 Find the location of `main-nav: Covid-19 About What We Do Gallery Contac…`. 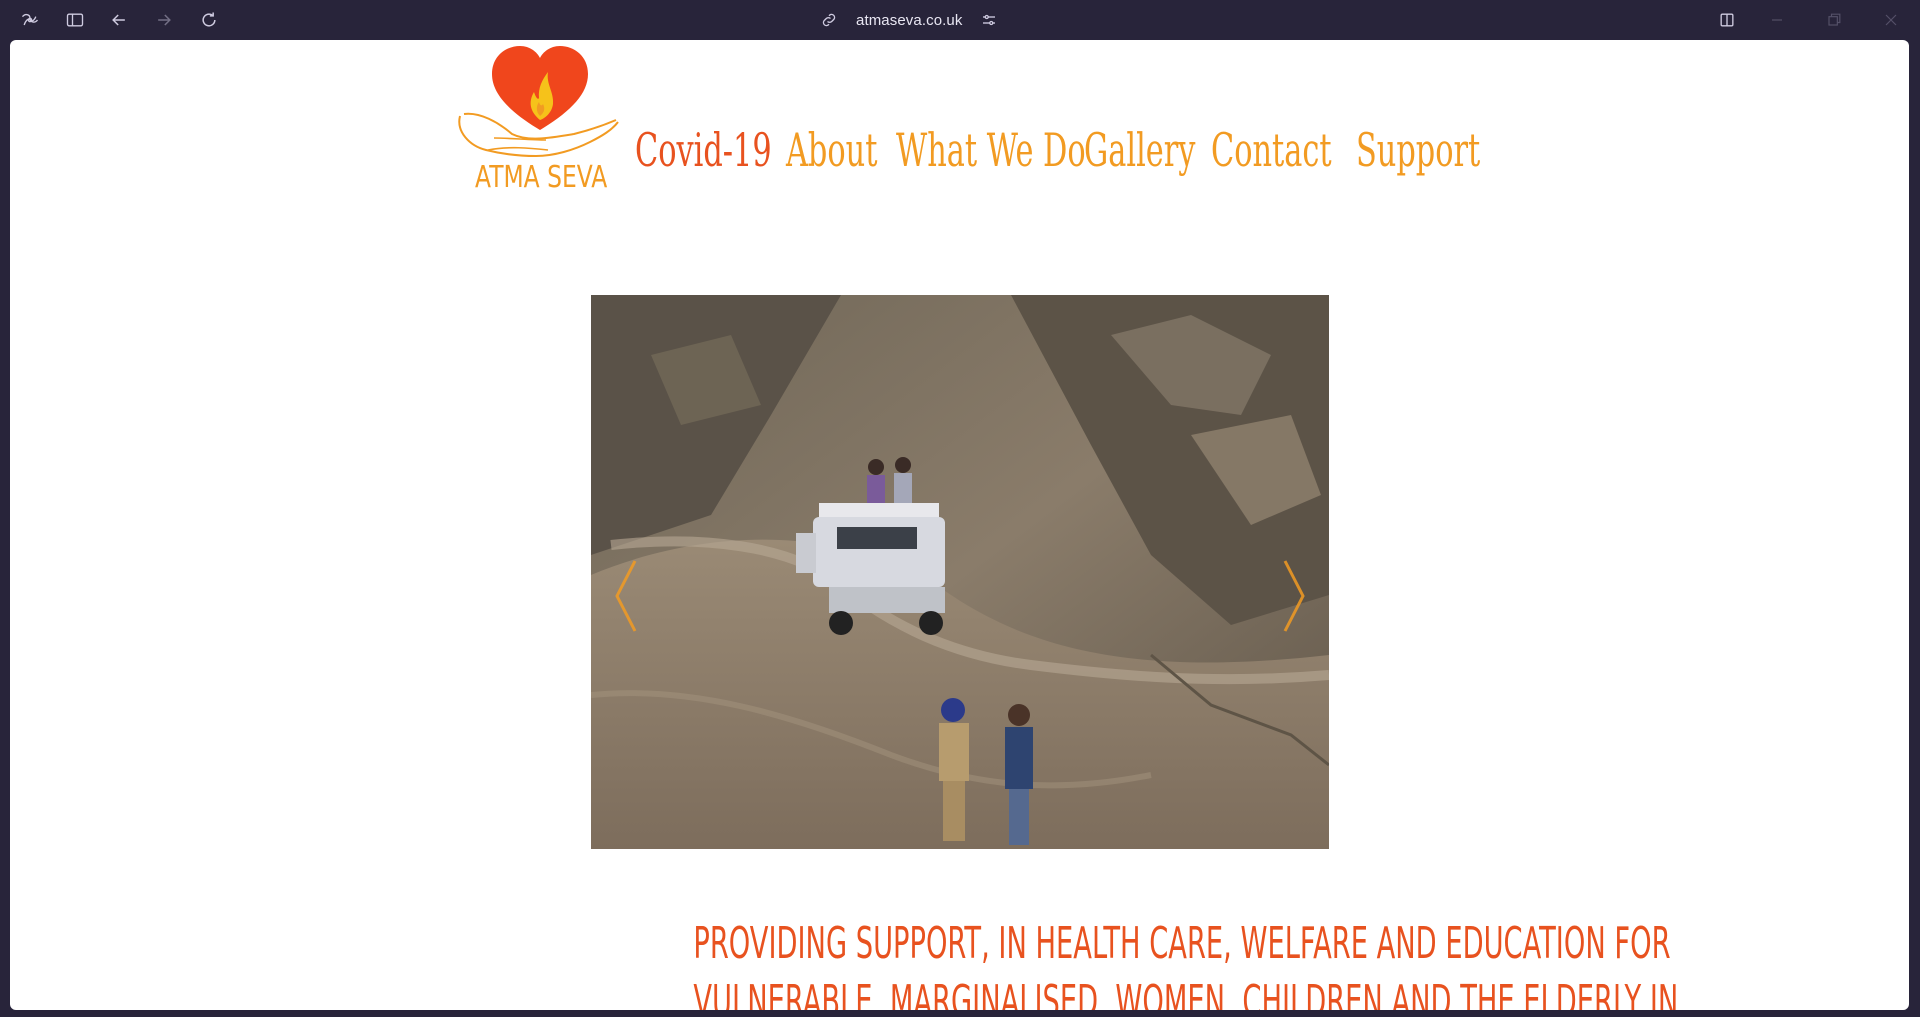

main-nav: Covid-19 About What We Do Gallery Contac… is located at coordinates (1057, 150).